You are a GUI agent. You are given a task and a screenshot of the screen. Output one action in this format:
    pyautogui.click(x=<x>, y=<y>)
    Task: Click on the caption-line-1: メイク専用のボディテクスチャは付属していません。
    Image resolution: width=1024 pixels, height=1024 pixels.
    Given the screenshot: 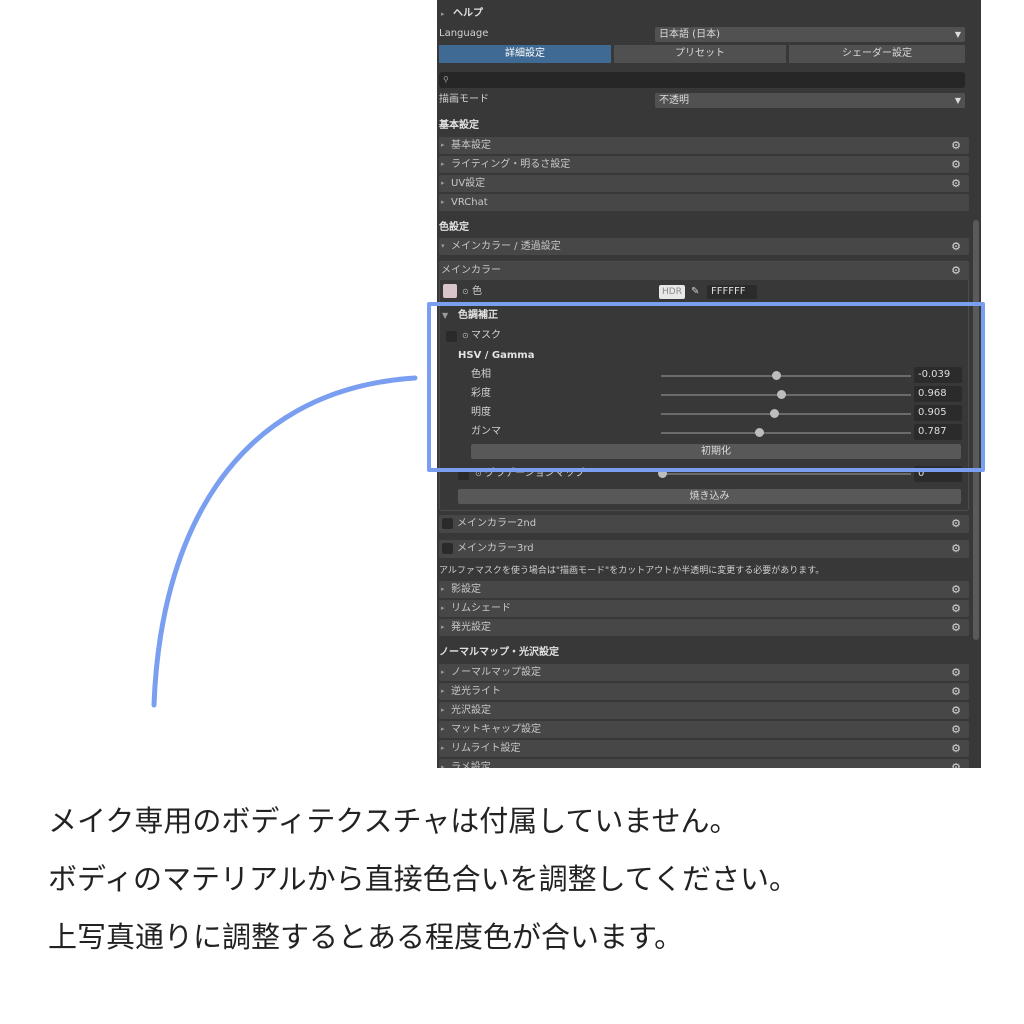 What is the action you would take?
    pyautogui.click(x=393, y=821)
    